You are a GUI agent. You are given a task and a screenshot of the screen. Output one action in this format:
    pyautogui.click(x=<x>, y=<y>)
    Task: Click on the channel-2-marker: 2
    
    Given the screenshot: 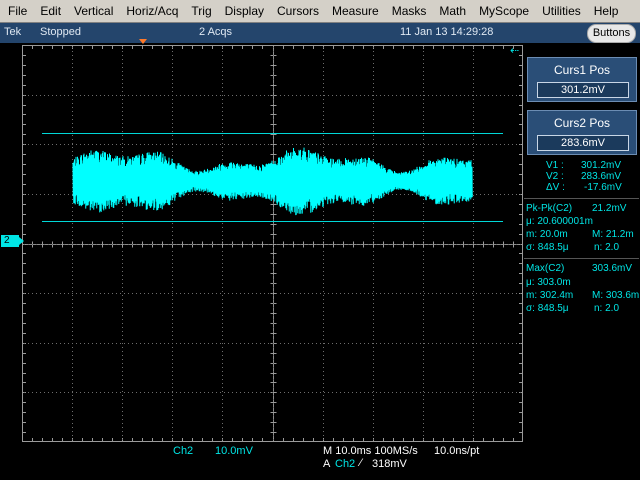 What is the action you would take?
    pyautogui.click(x=10, y=241)
    